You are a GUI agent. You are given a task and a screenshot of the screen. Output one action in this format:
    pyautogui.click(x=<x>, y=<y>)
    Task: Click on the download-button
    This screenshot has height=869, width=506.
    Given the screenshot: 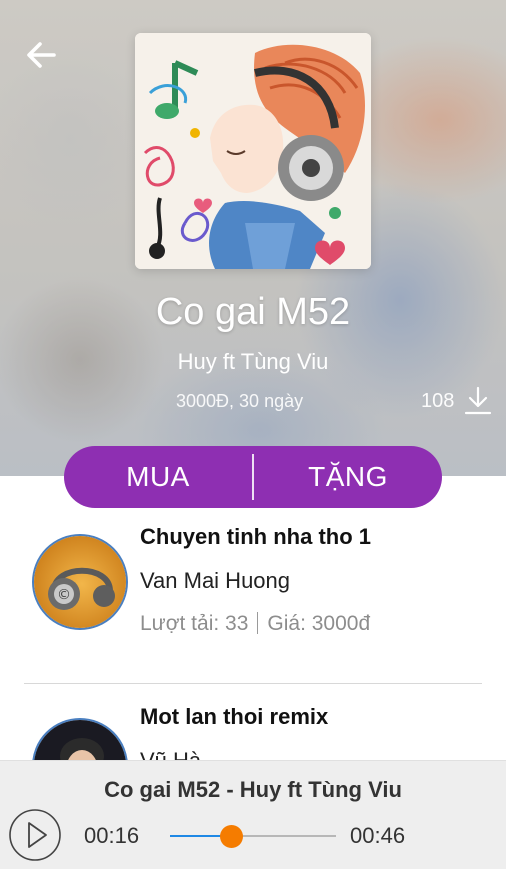 What is the action you would take?
    pyautogui.click(x=478, y=401)
    